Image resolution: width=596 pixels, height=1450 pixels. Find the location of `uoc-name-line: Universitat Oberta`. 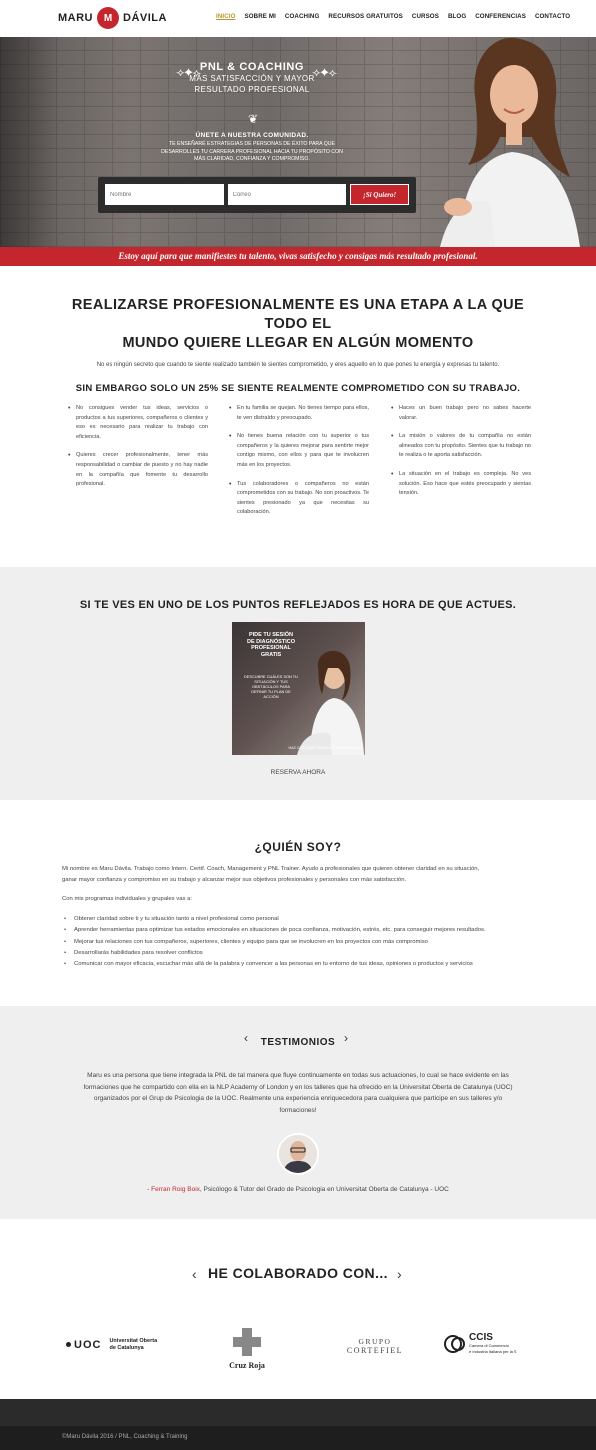

uoc-name-line: Universitat Oberta is located at coordinates (133, 1341).